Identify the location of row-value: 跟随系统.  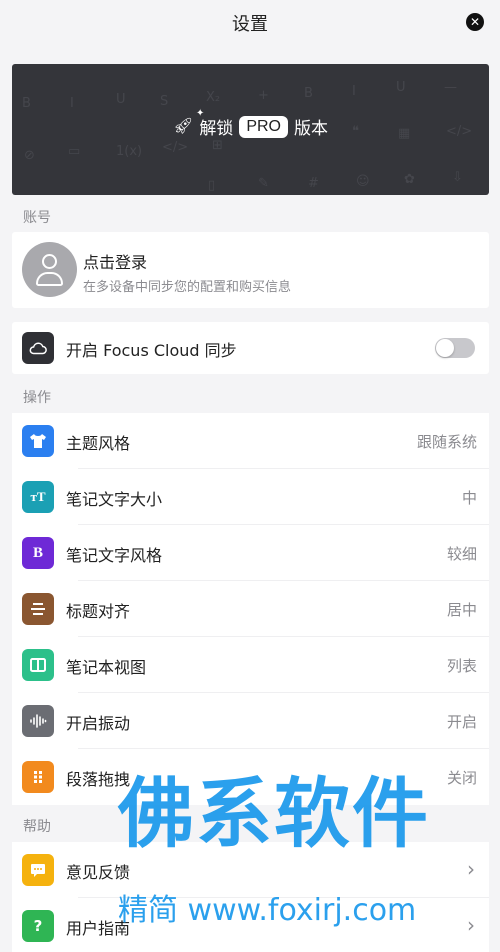
(446, 442).